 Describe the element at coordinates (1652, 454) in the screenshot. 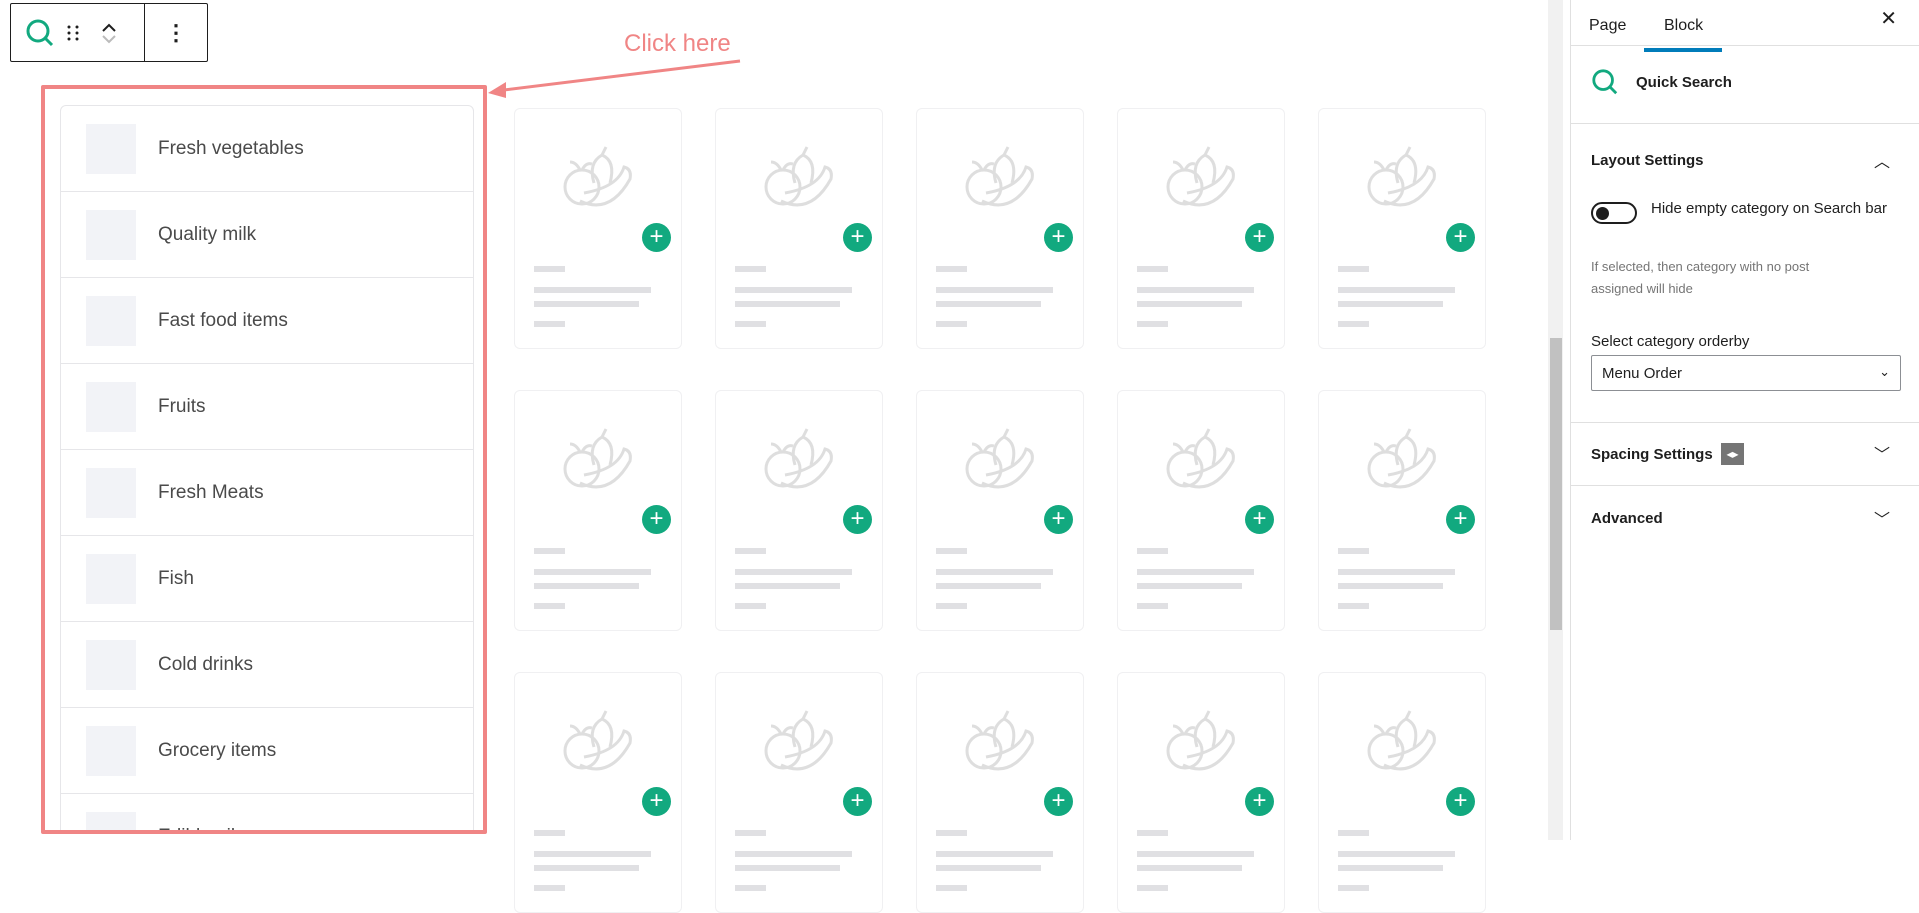

I see `panel-title: Spacing Settings` at that location.